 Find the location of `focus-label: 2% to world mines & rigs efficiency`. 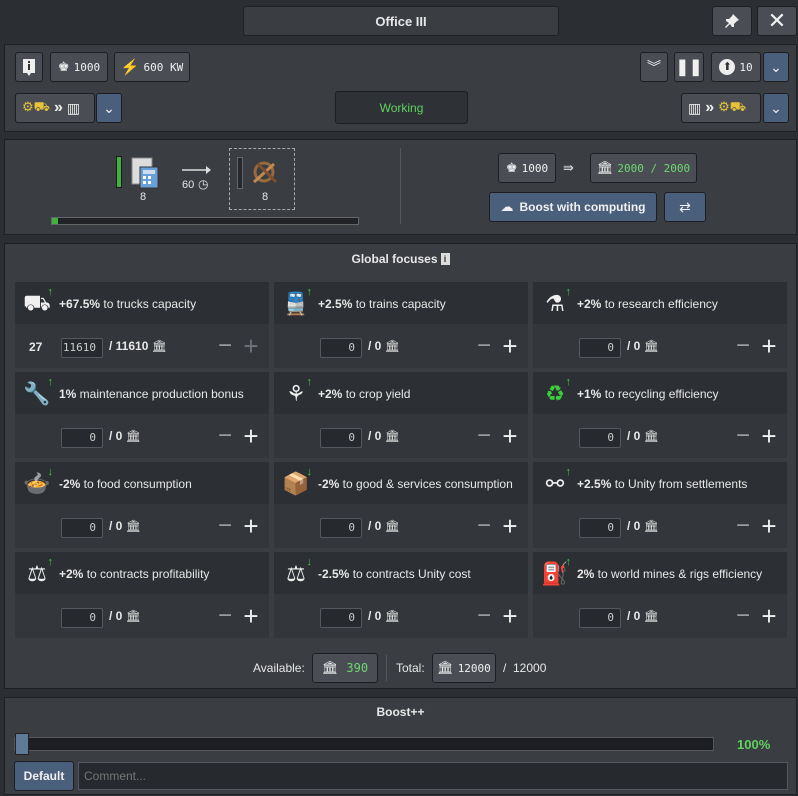

focus-label: 2% to world mines & rigs efficiency is located at coordinates (679, 574).